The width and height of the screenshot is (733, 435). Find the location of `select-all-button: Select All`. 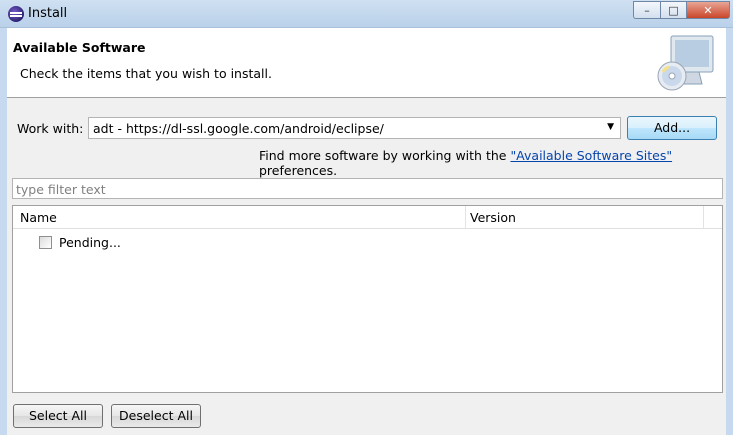

select-all-button: Select All is located at coordinates (58, 416).